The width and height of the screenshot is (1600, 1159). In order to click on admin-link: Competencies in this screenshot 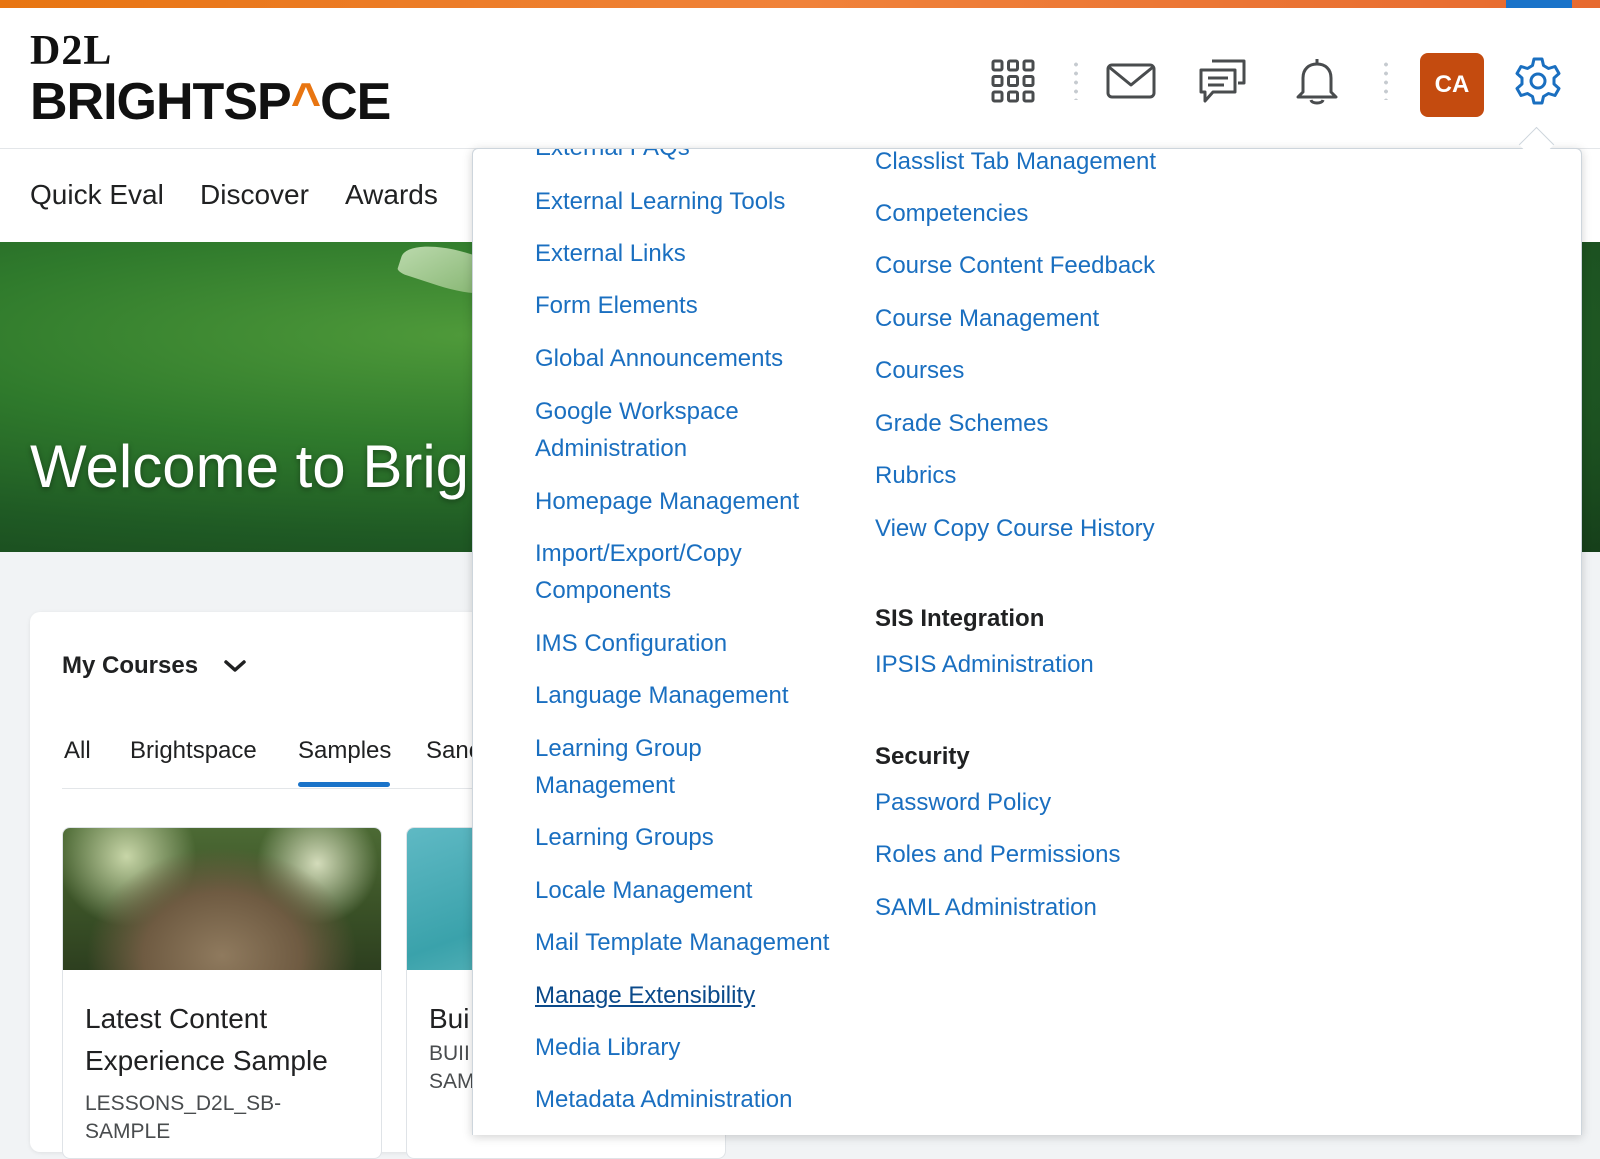, I will do `click(951, 213)`.